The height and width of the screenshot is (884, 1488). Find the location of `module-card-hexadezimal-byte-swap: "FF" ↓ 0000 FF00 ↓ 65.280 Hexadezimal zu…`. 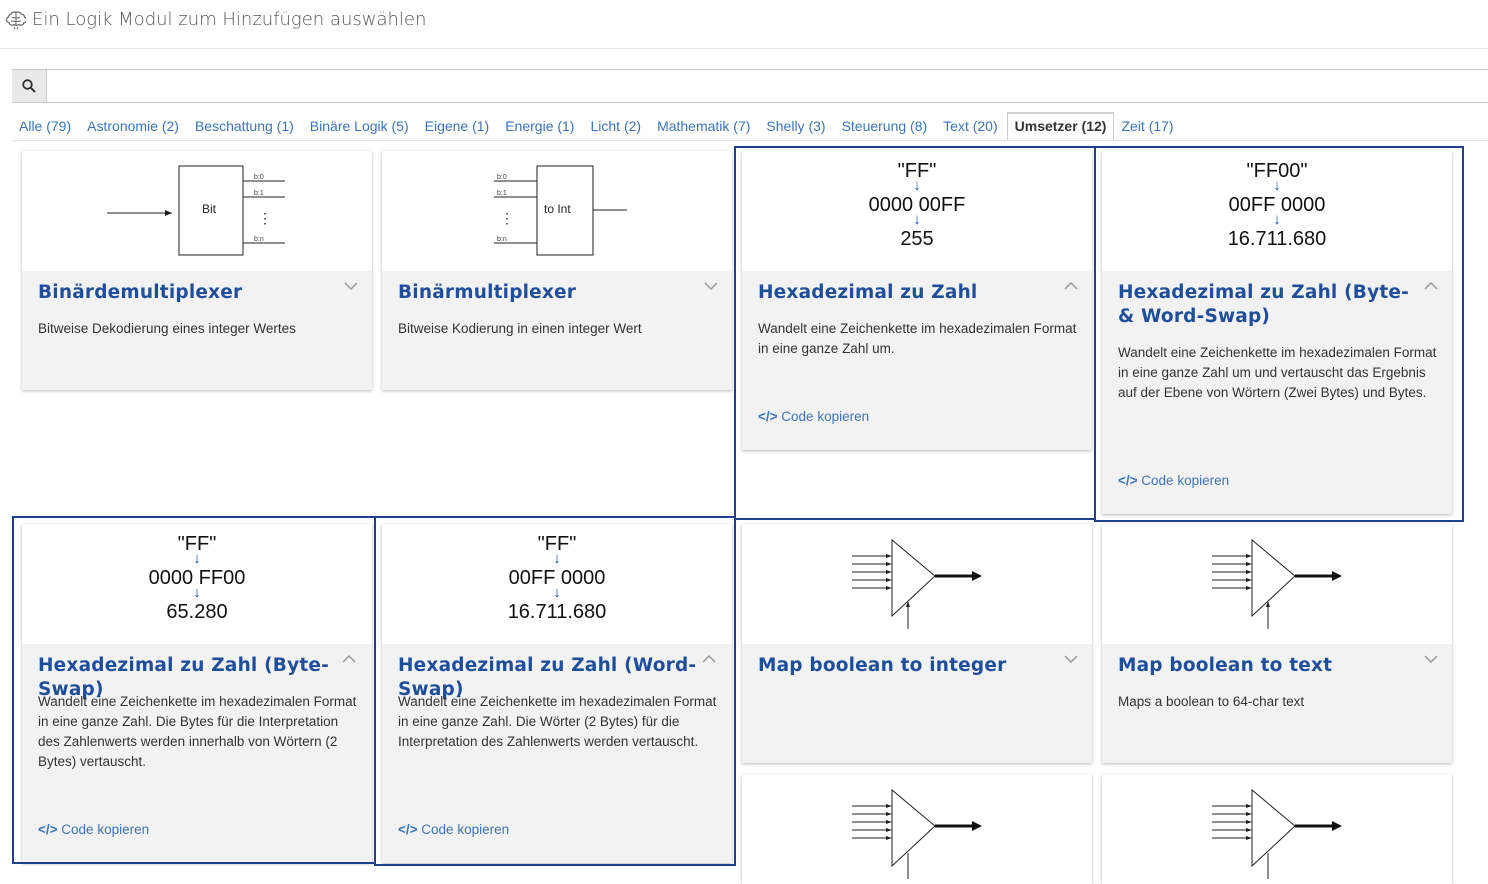

module-card-hexadezimal-byte-swap: "FF" ↓ 0000 FF00 ↓ 65.280 Hexadezimal zu… is located at coordinates (197, 693).